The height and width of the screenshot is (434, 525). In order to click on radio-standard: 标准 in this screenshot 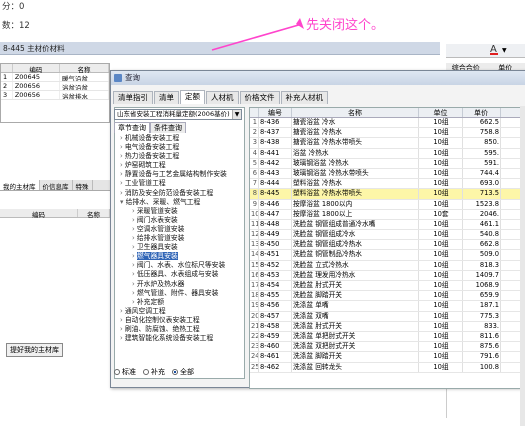, I will do `click(125, 372)`.